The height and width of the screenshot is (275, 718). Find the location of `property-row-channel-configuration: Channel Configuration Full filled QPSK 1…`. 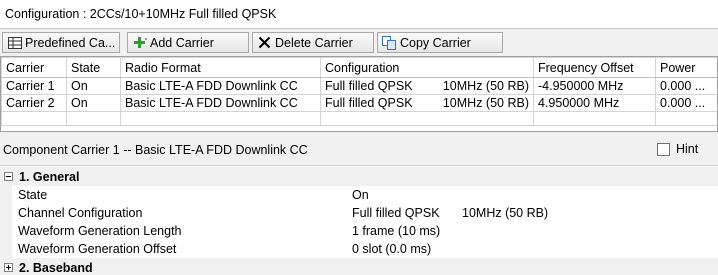

property-row-channel-configuration: Channel Configuration Full filled QPSK 1… is located at coordinates (359, 213).